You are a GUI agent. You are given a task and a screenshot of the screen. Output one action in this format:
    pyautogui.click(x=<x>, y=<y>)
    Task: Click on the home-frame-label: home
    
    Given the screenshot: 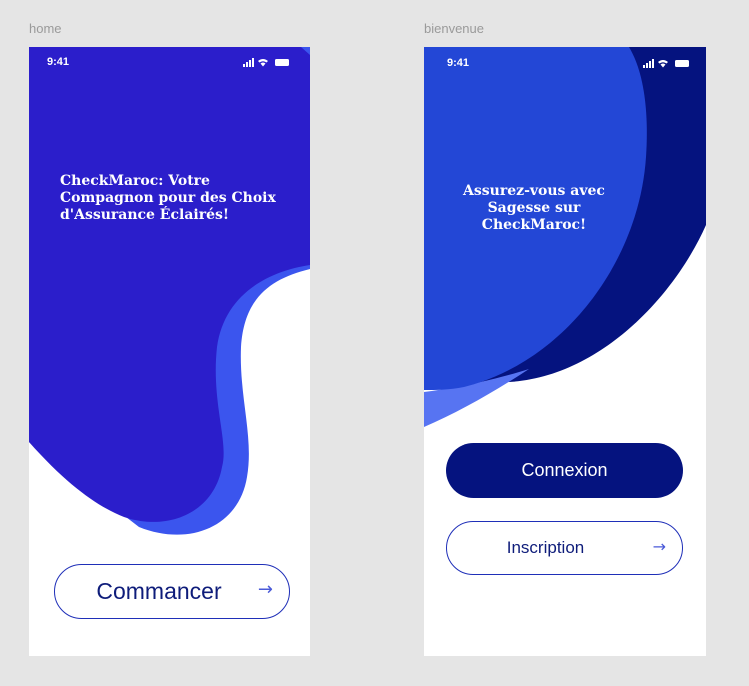 What is the action you would take?
    pyautogui.click(x=45, y=28)
    